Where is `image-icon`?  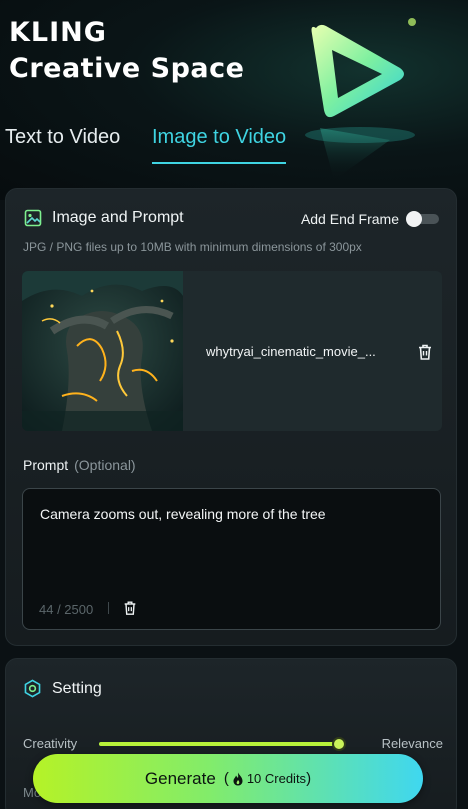
image-icon is located at coordinates (33, 218).